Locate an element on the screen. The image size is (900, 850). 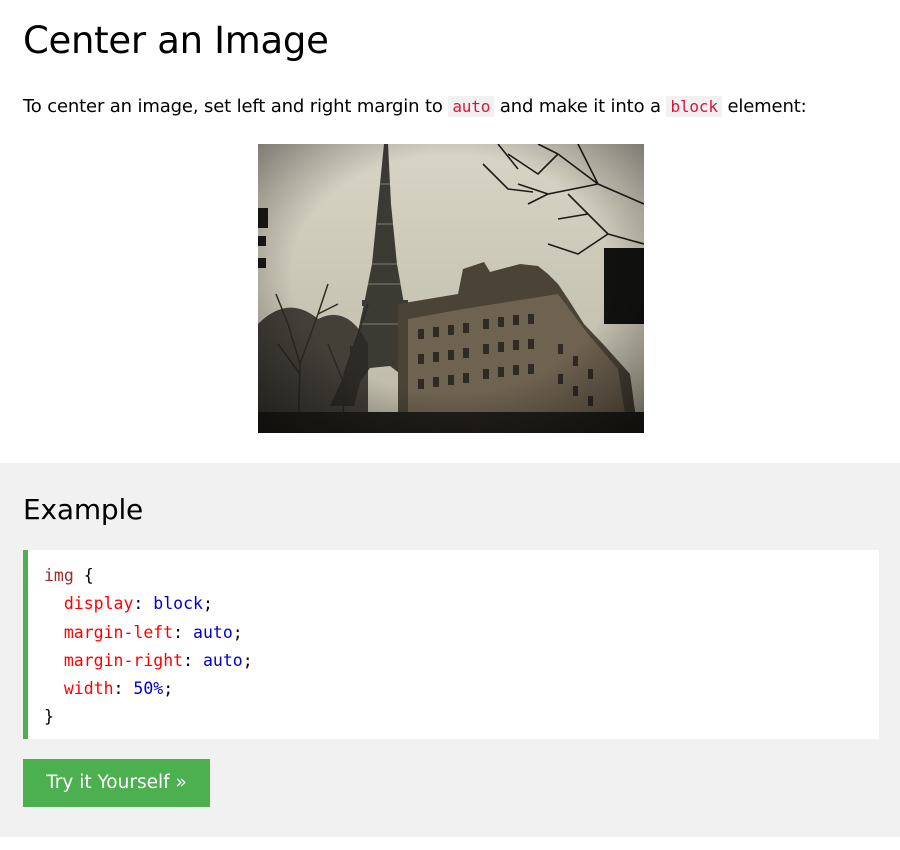
css-property: width is located at coordinates (88, 689).